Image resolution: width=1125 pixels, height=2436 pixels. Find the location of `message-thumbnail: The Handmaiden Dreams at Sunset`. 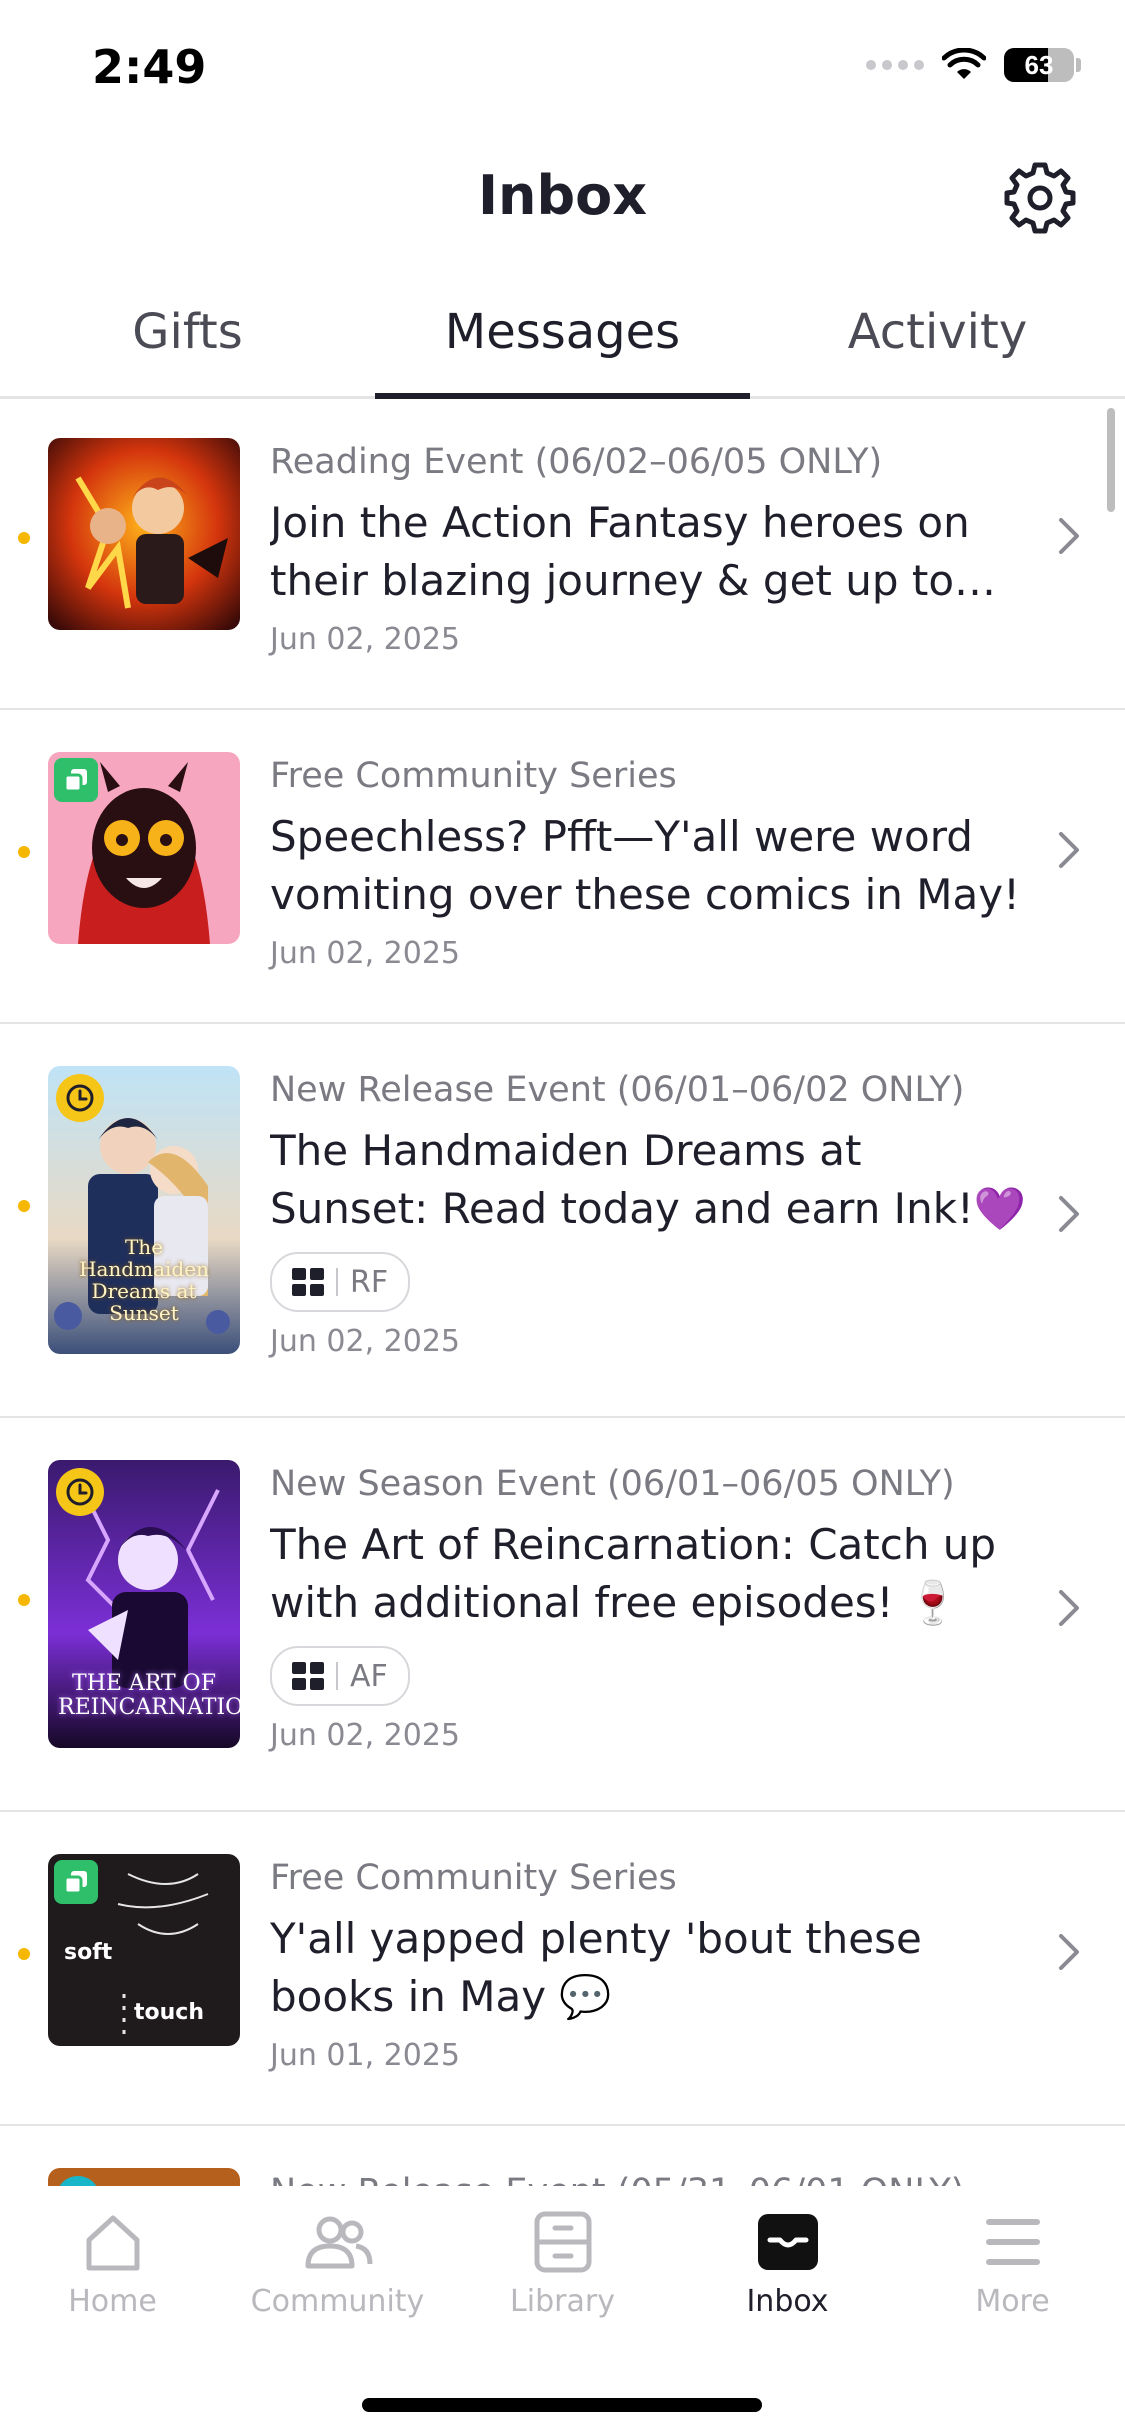

message-thumbnail: The Handmaiden Dreams at Sunset is located at coordinates (144, 1210).